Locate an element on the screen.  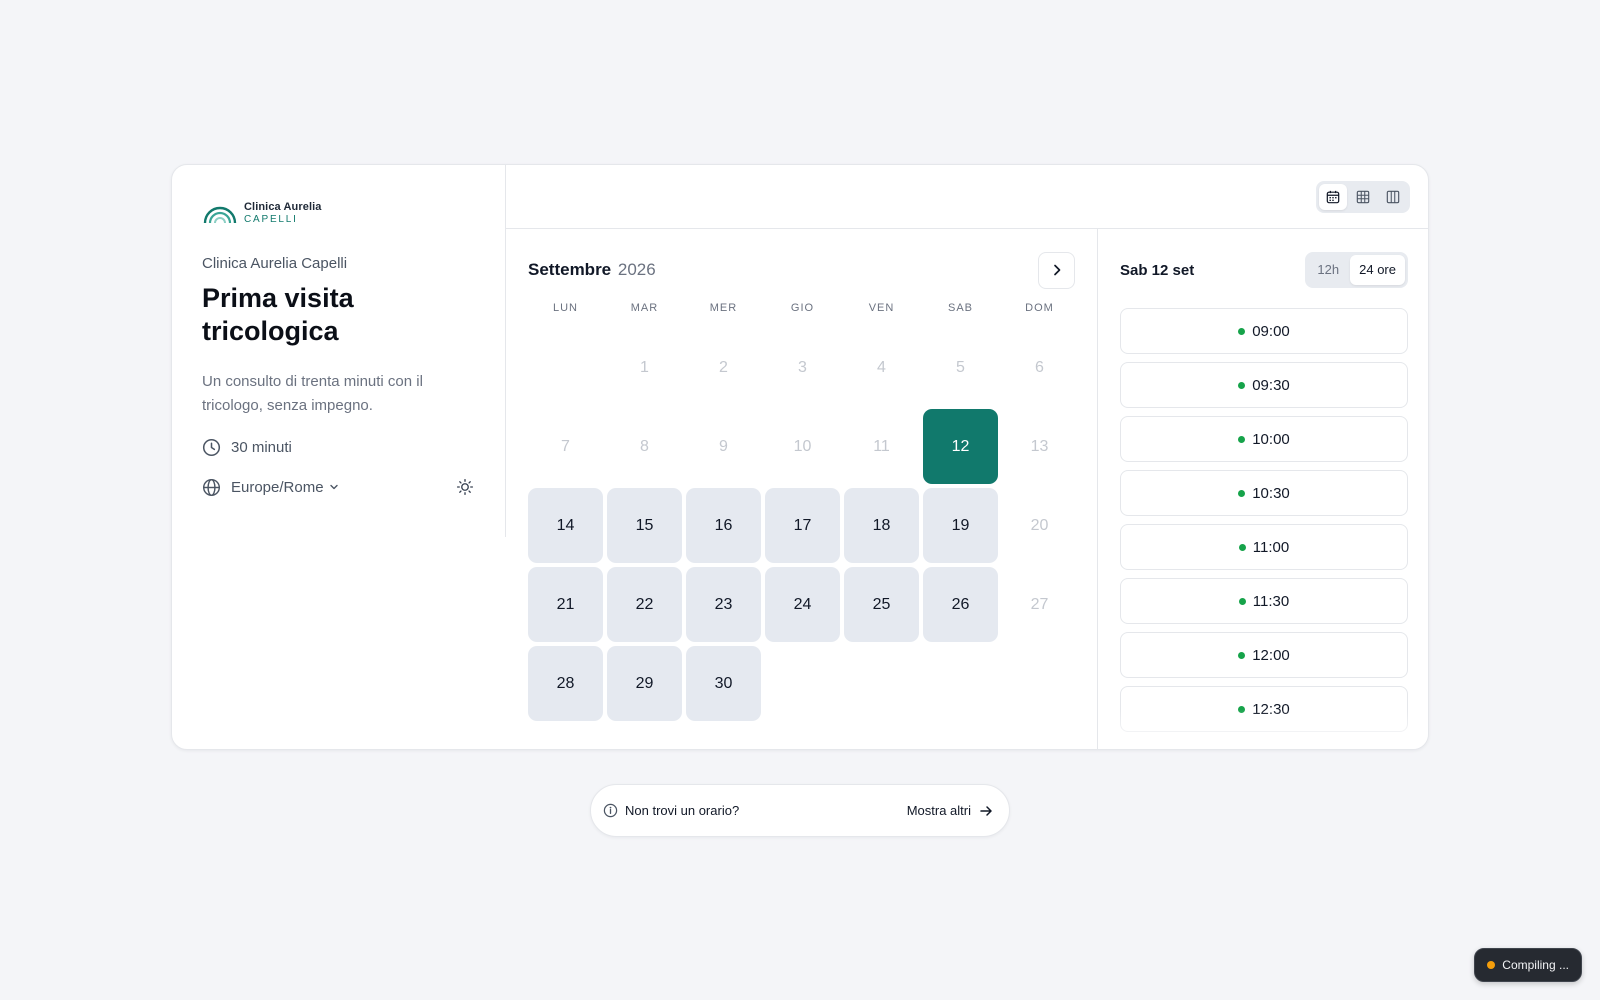
unavailable-day: 9 is located at coordinates (723, 446).